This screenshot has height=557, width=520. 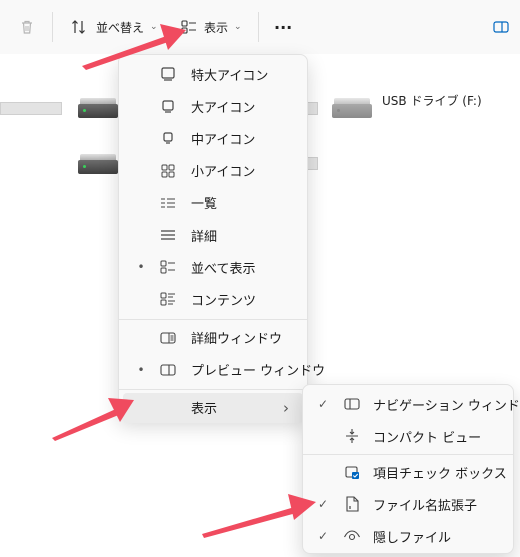 I want to click on large-icons-icon, so click(x=168, y=106).